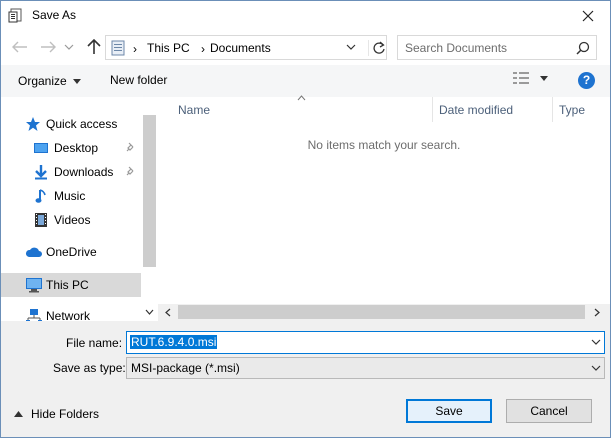 This screenshot has width=611, height=438. Describe the element at coordinates (76, 148) in the screenshot. I see `sidebar-item-label: Desktop` at that location.